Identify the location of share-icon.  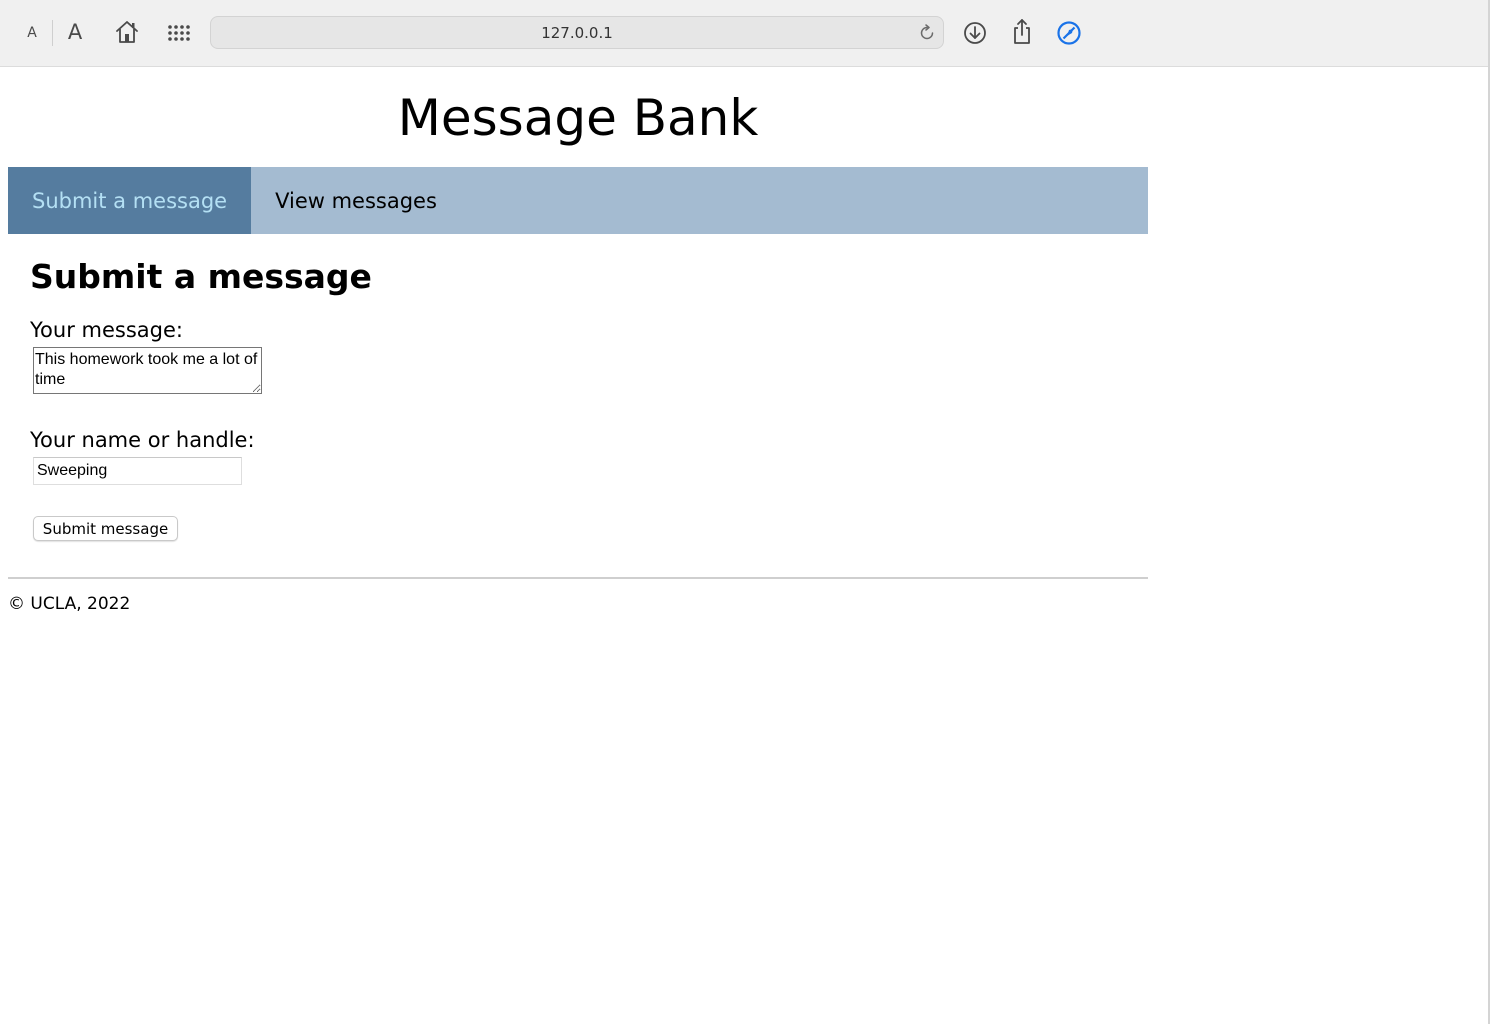
(1022, 32).